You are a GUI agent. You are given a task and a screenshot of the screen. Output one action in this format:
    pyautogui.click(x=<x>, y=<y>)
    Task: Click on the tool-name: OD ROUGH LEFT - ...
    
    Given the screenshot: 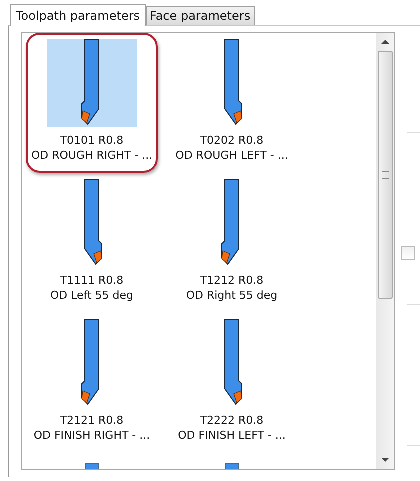 What is the action you would take?
    pyautogui.click(x=232, y=155)
    